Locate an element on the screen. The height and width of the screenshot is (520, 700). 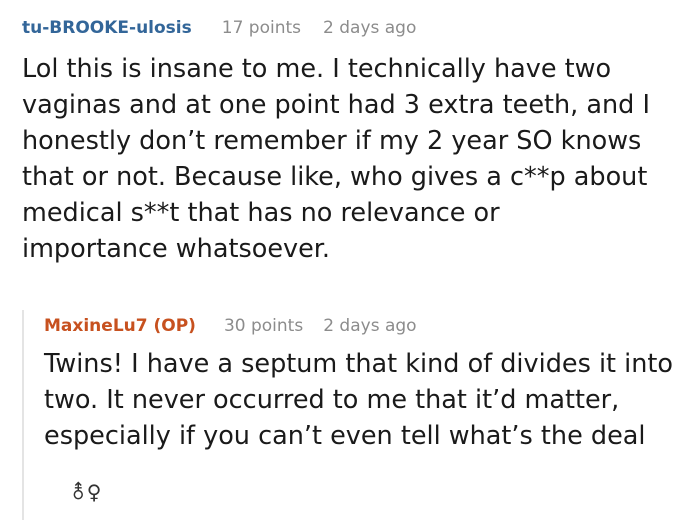
comment-header: tu-BROOKE-ulosis 17 points 2 days ago is located at coordinates (219, 28).